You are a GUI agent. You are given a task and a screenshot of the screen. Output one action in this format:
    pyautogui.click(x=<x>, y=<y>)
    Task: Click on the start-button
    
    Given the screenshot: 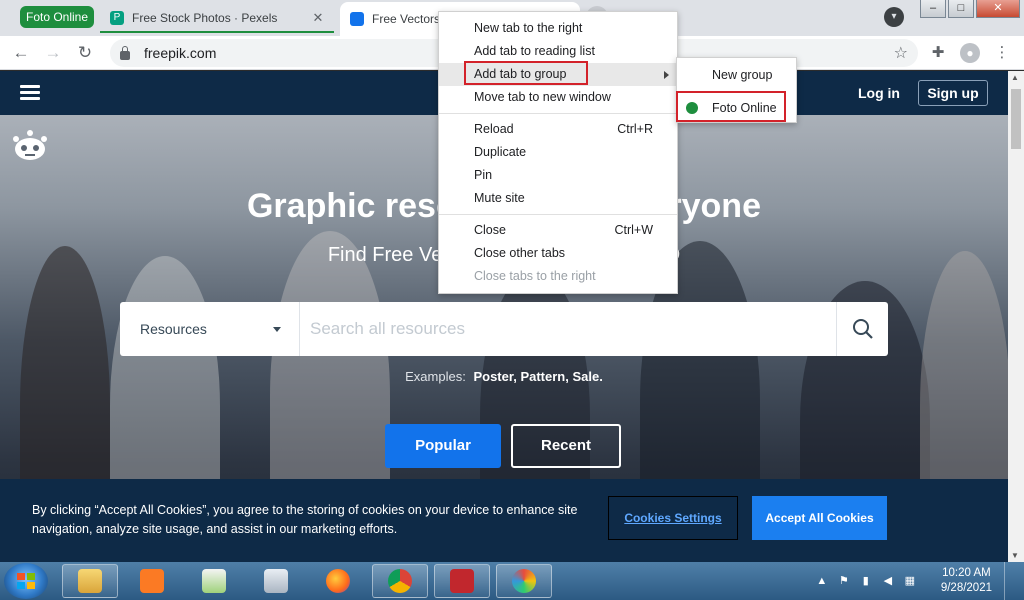 What is the action you would take?
    pyautogui.click(x=26, y=581)
    